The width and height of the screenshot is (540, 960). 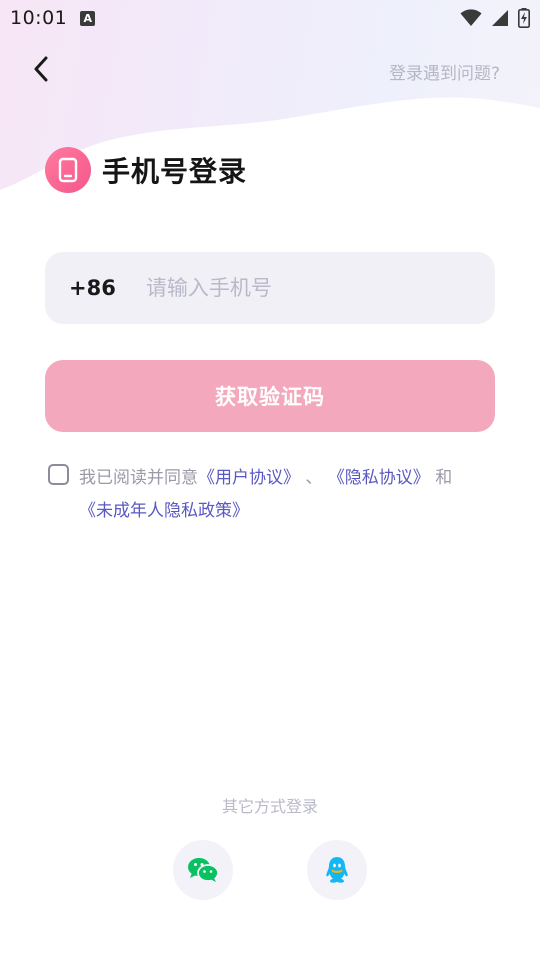 I want to click on wifi-icon, so click(x=471, y=17).